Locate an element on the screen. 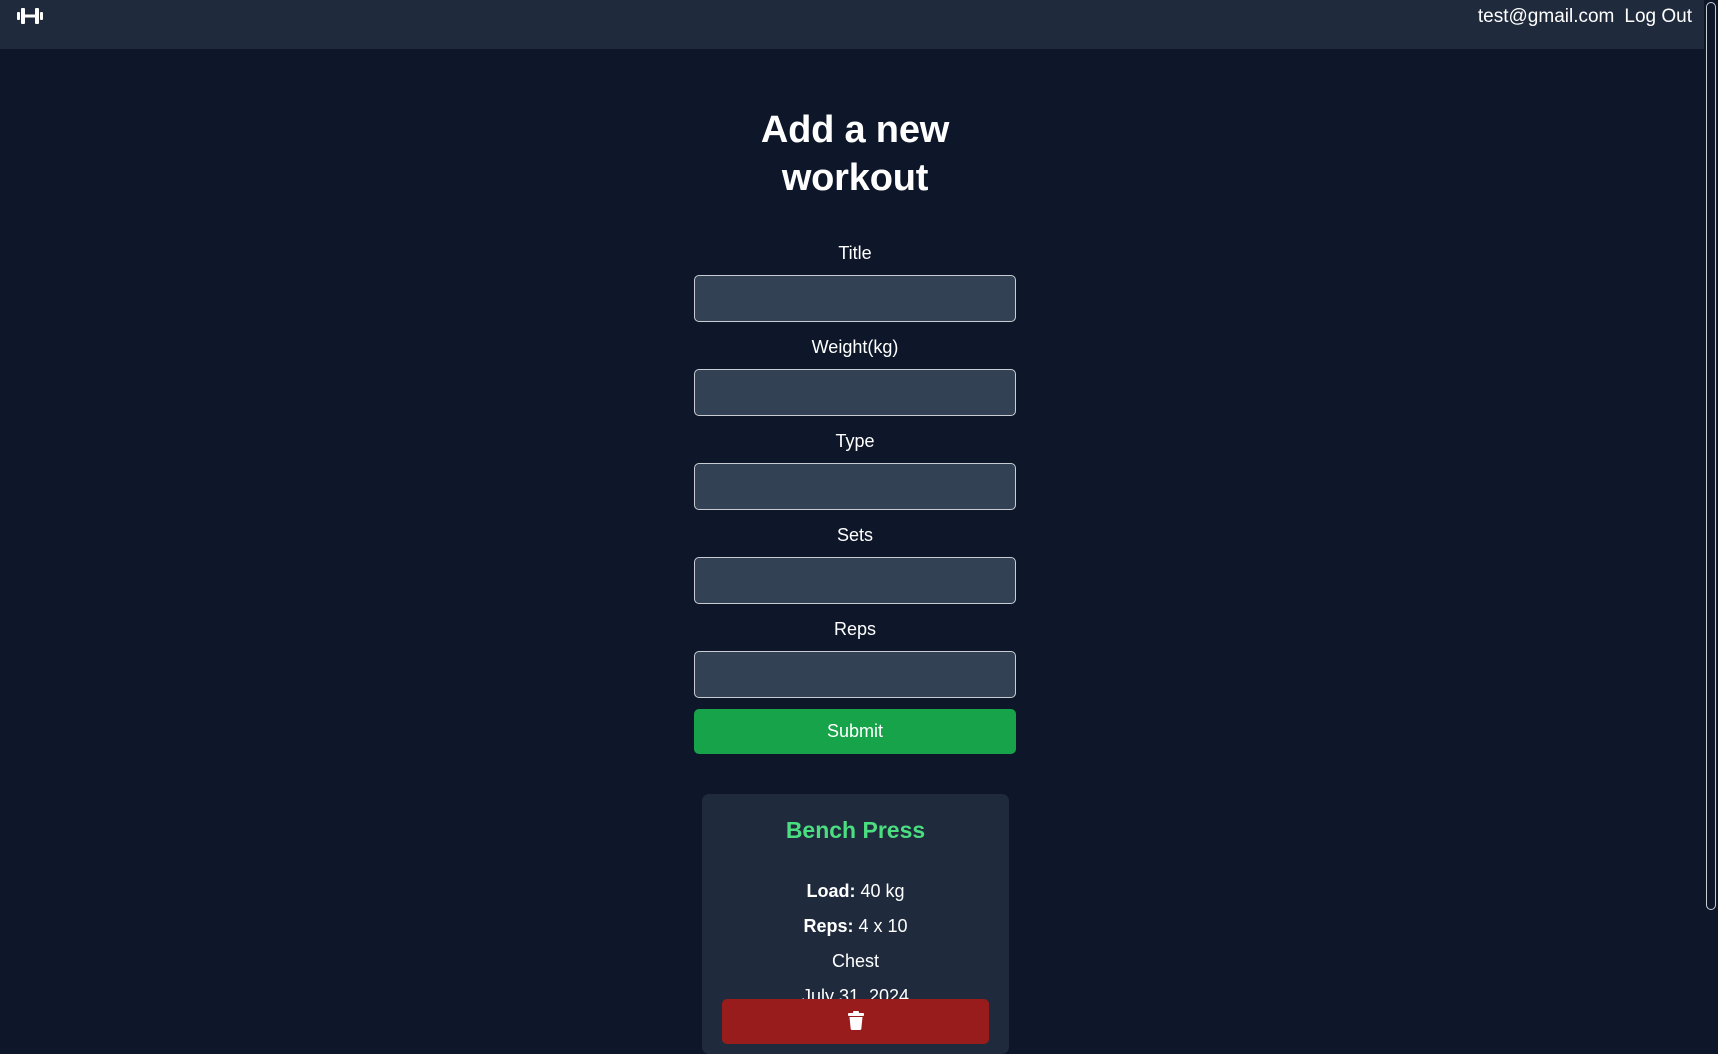 This screenshot has height=1054, width=1718. title-label: Title is located at coordinates (855, 253).